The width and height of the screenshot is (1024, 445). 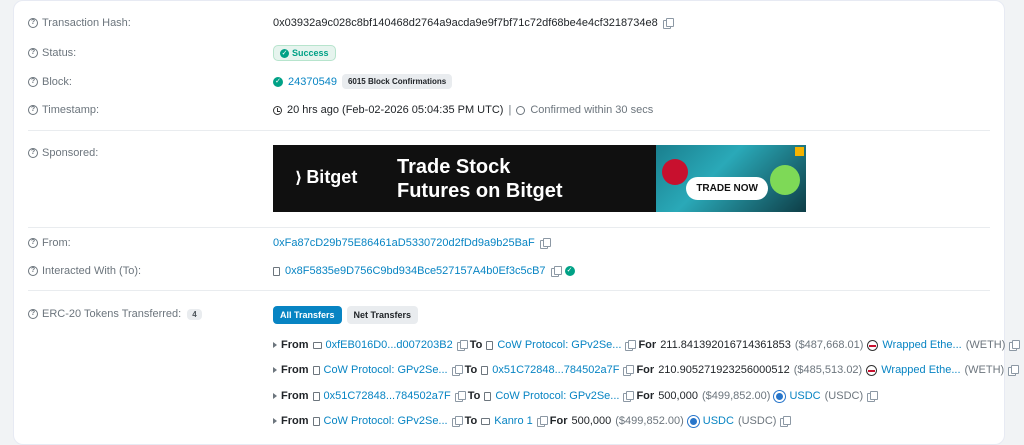 I want to click on timestamp-confirmed: Confirmed within 30 secs, so click(x=592, y=110).